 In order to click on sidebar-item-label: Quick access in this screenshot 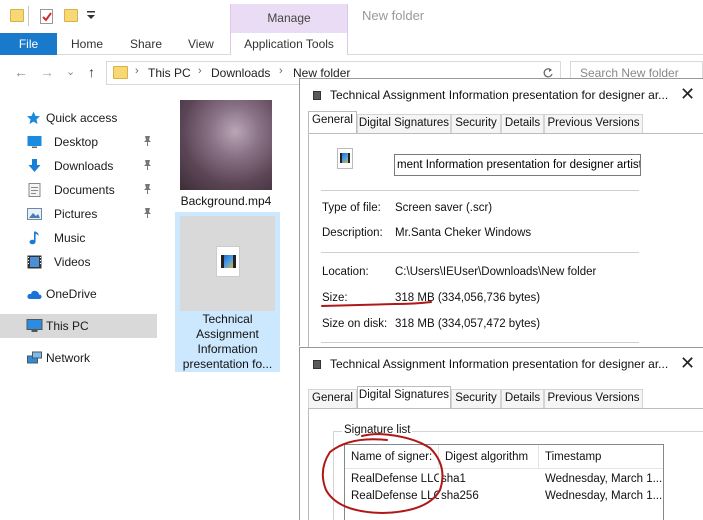, I will do `click(82, 118)`.